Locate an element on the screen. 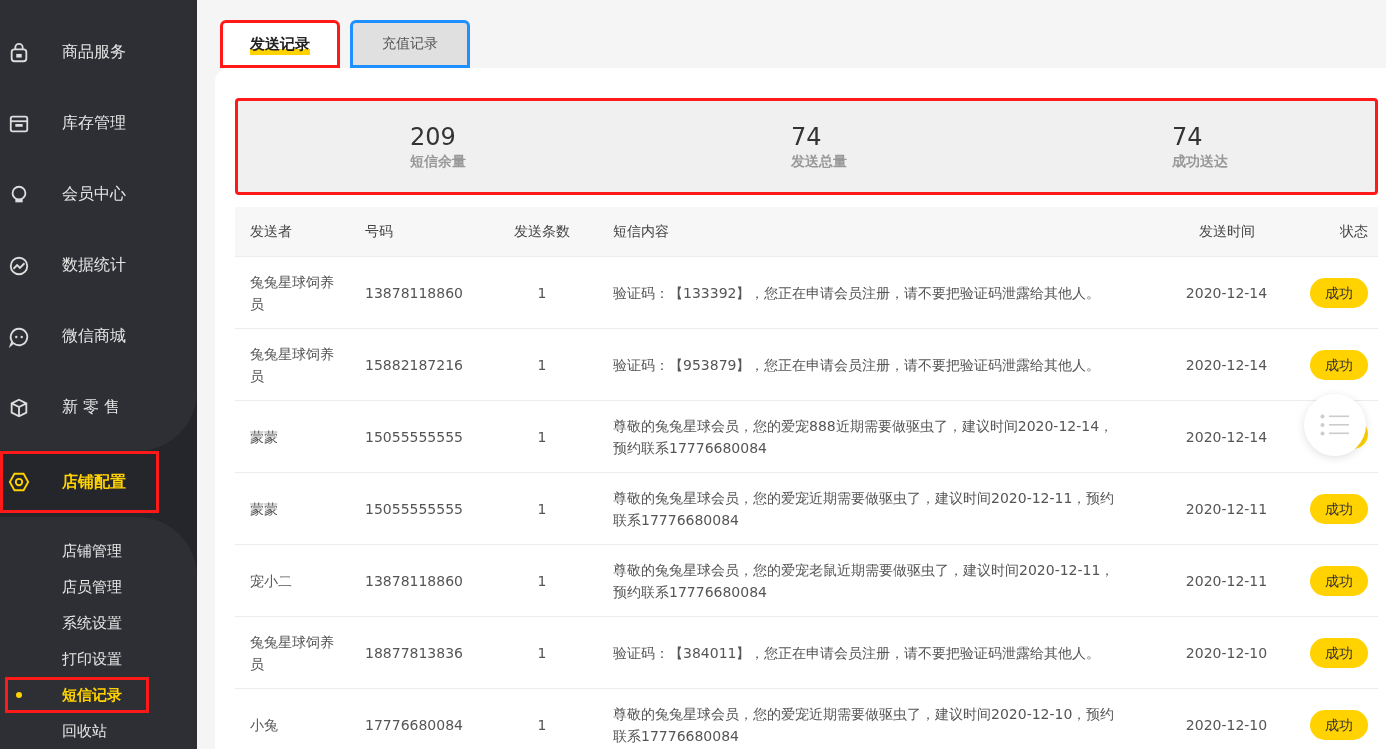 The width and height of the screenshot is (1386, 749). bag-icon is located at coordinates (19, 52).